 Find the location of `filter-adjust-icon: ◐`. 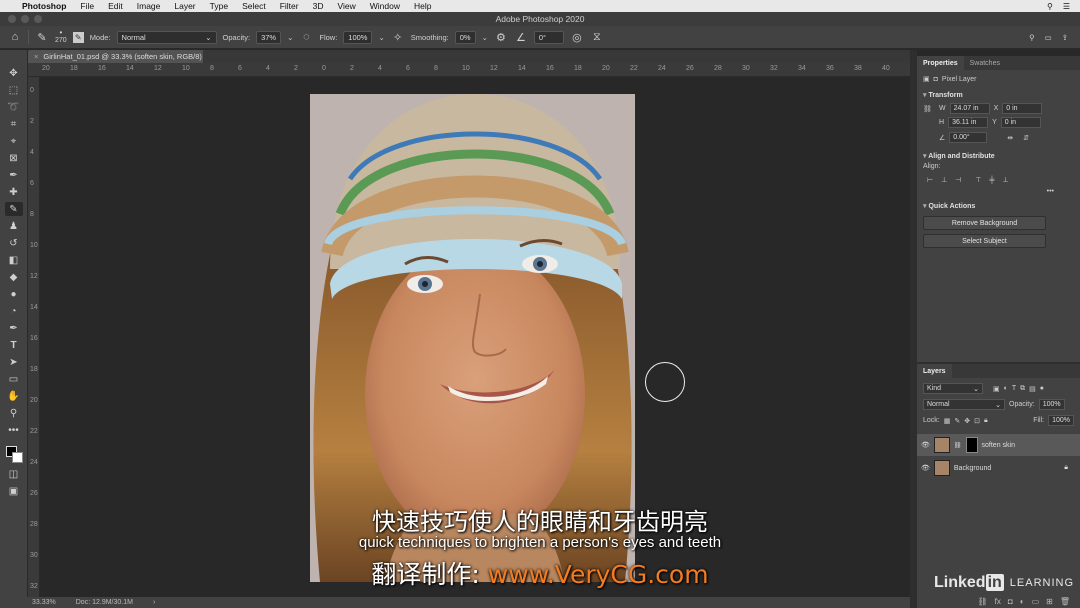

filter-adjust-icon: ◐ is located at coordinates (1006, 388).